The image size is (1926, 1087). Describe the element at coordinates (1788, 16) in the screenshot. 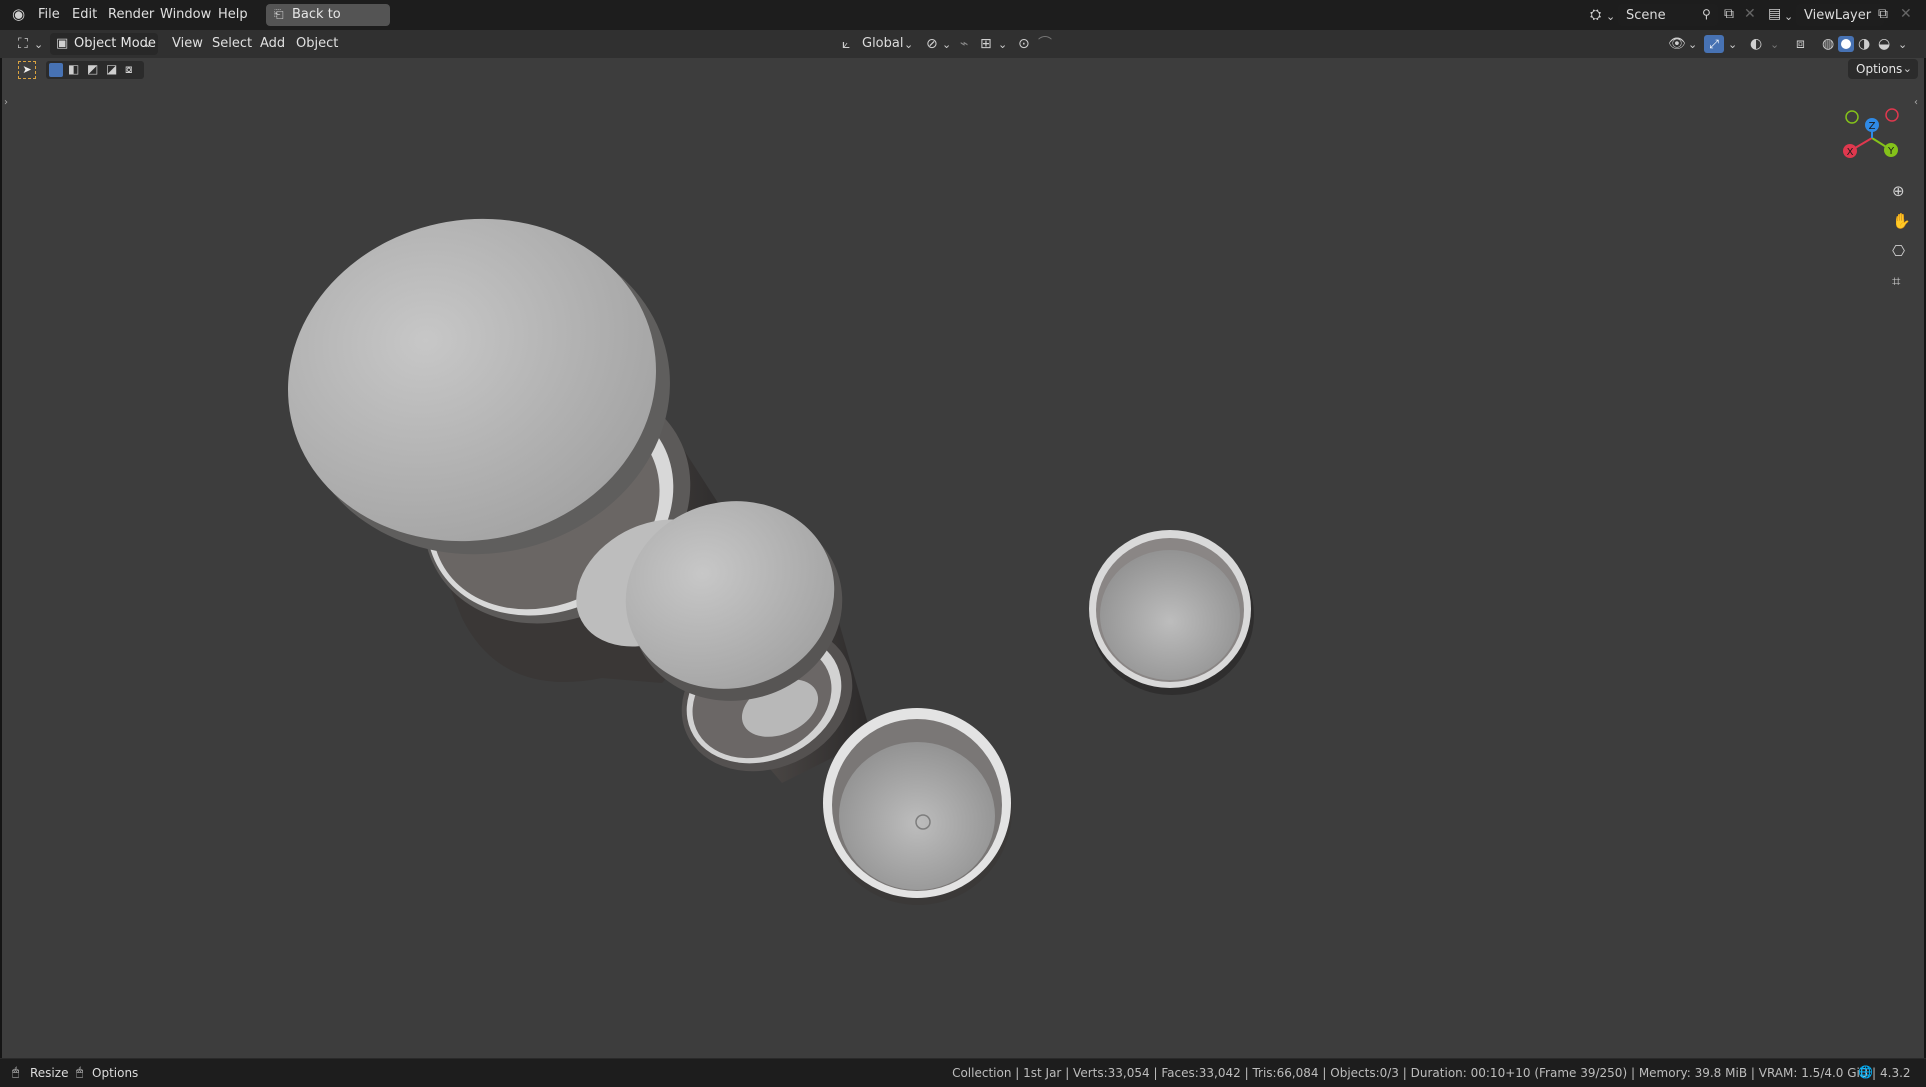

I see `view-layer-dropdown-icon: ⌄` at that location.